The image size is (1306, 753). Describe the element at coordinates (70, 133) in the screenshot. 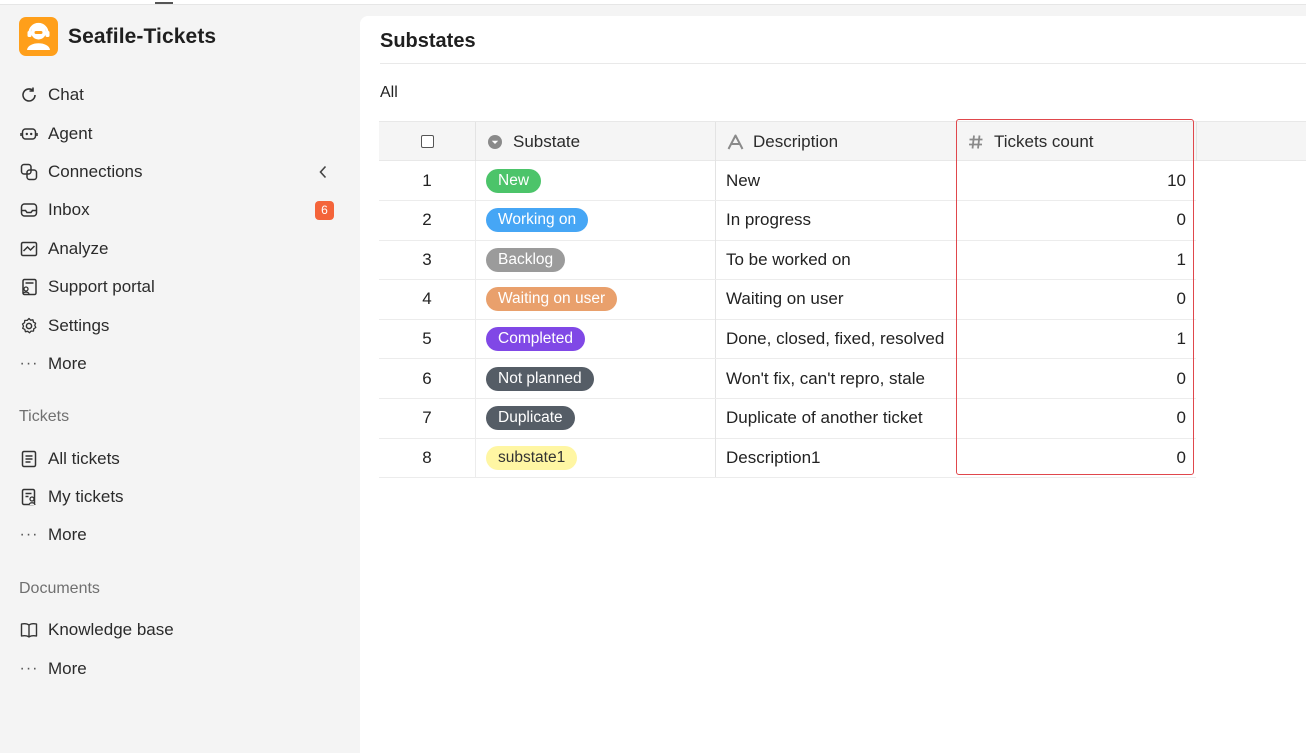

I see `nav-agent-label: Agent` at that location.